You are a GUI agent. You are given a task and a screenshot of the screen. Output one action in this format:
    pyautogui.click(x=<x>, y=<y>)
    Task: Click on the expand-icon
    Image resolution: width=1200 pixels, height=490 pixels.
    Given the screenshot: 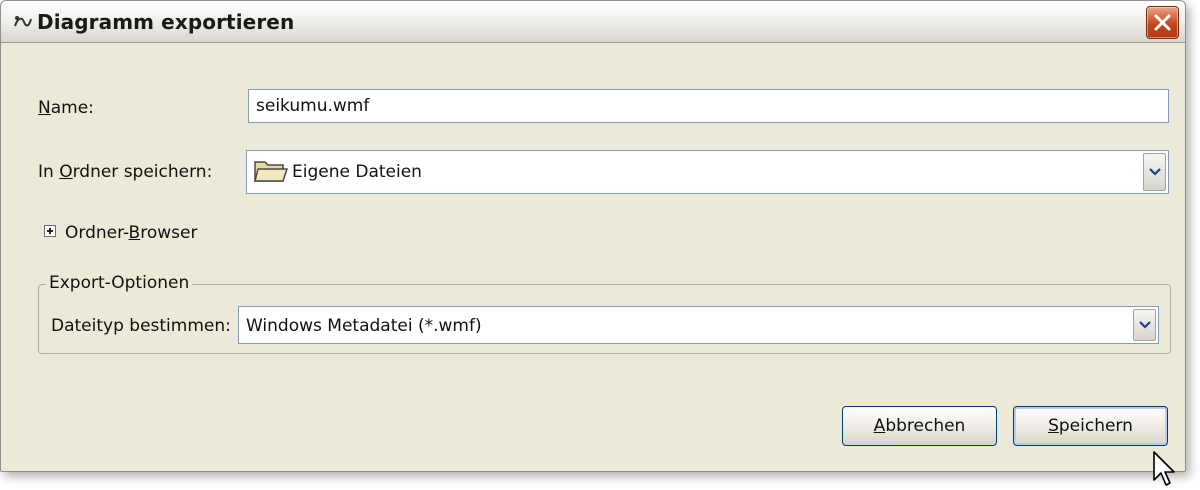 What is the action you would take?
    pyautogui.click(x=50, y=231)
    